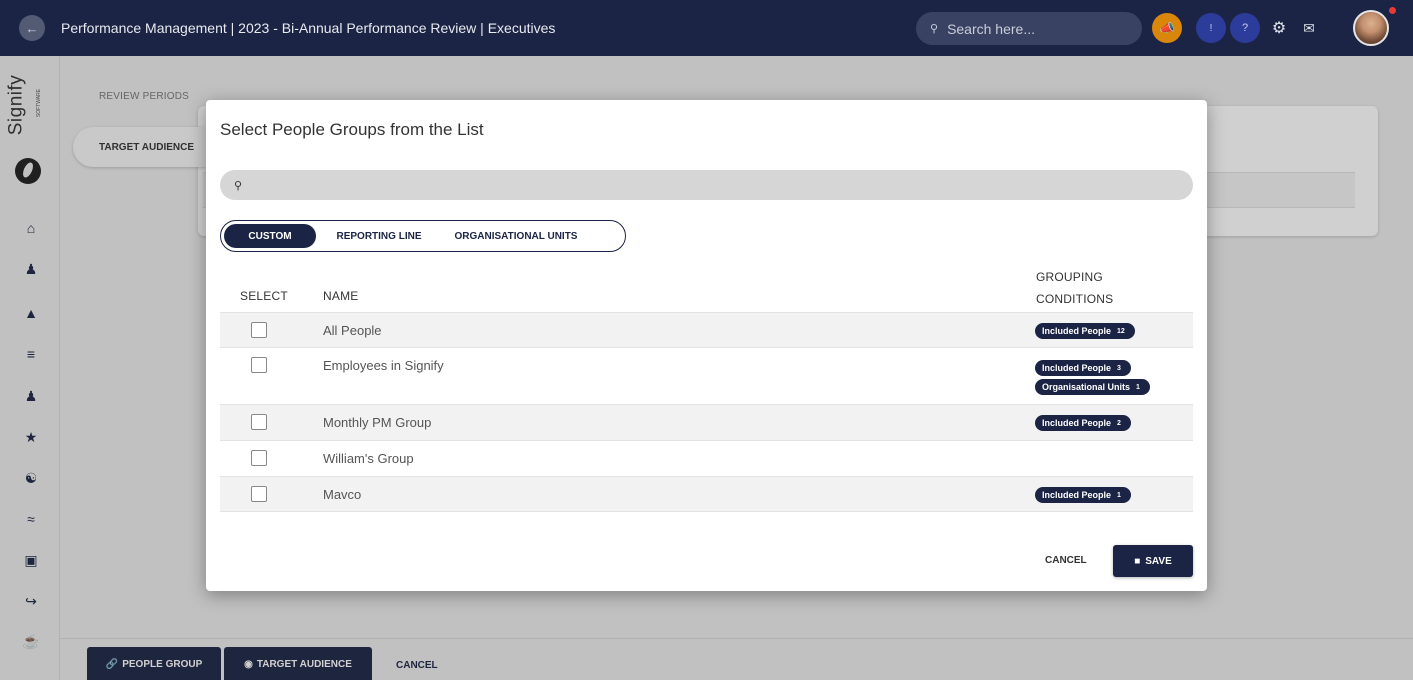  I want to click on dialog-title: Select People Groups from the List, so click(352, 129).